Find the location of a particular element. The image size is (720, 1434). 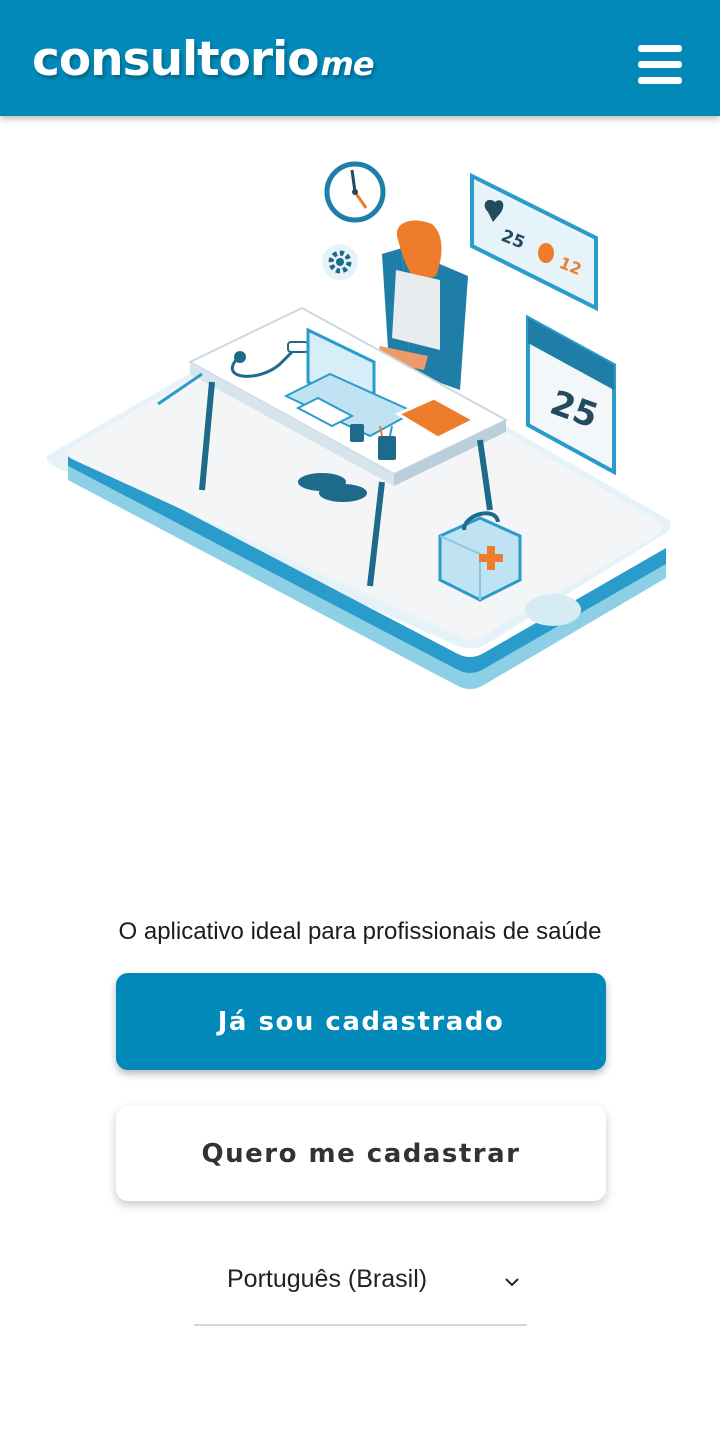

app-logo: consultoriome is located at coordinates (203, 62).